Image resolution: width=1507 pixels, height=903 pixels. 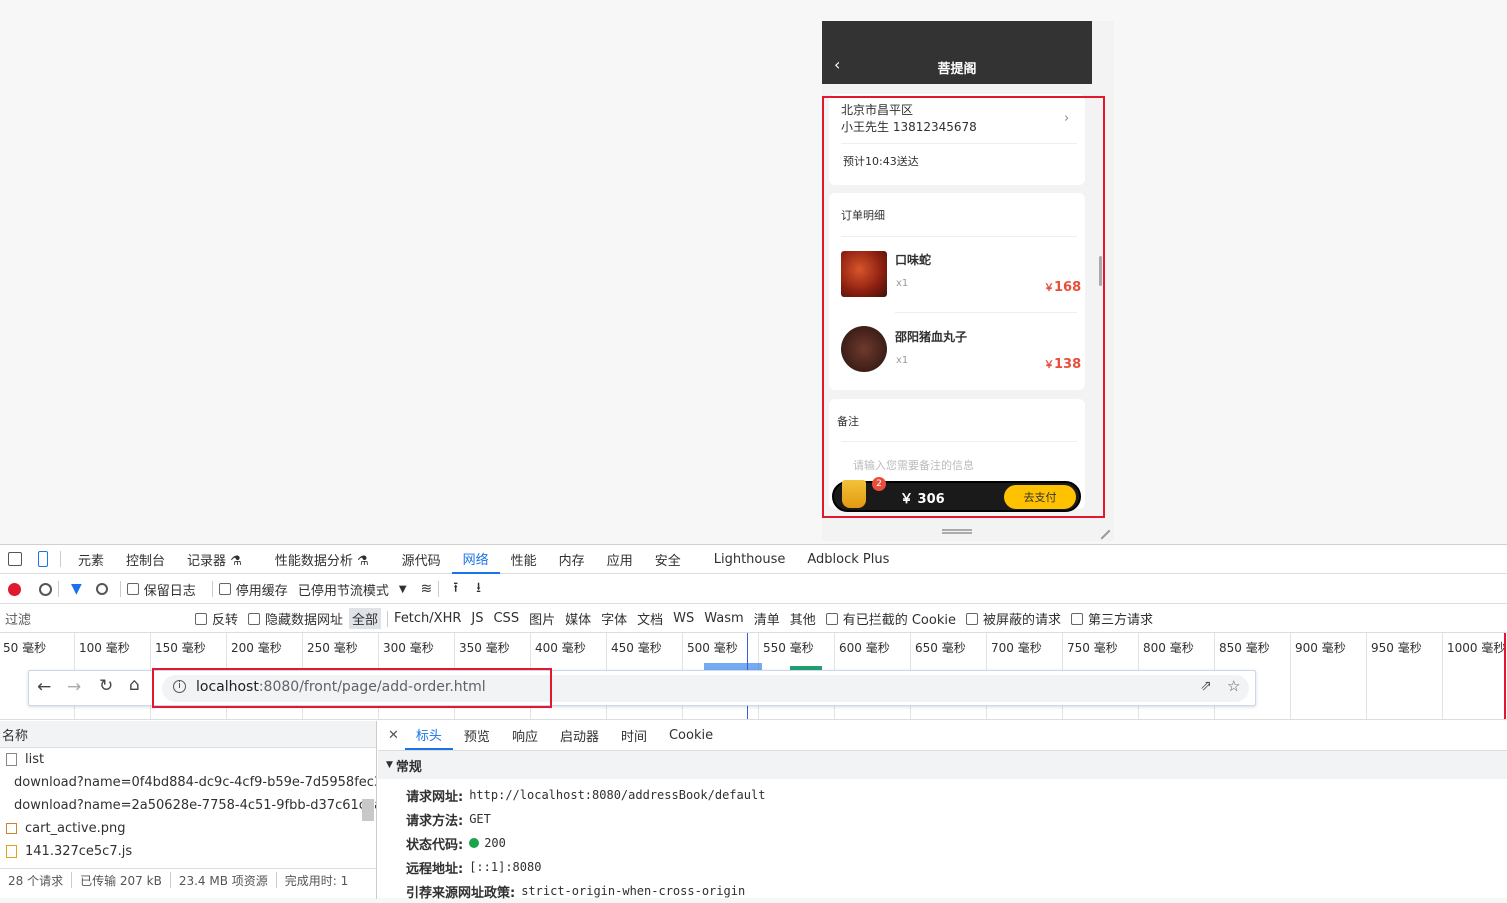 What do you see at coordinates (169, 591) in the screenshot?
I see `preserve-log-label: 保留日志` at bounding box center [169, 591].